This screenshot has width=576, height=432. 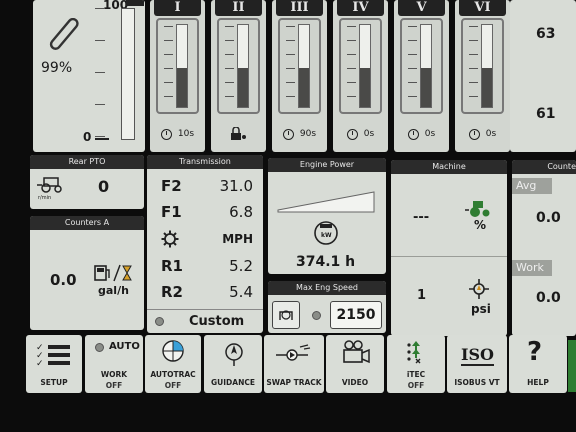 I want to click on scv-timer: 10s, so click(x=177, y=134).